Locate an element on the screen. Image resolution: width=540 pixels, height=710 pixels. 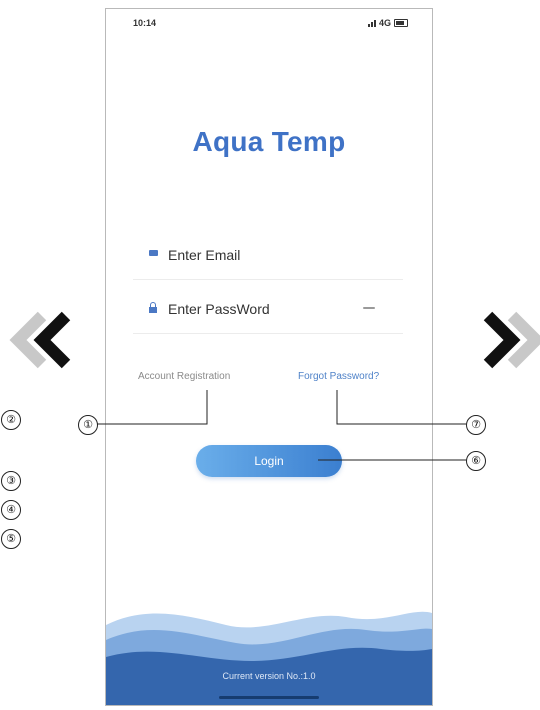
status-indicators: 4G is located at coordinates (387, 23).